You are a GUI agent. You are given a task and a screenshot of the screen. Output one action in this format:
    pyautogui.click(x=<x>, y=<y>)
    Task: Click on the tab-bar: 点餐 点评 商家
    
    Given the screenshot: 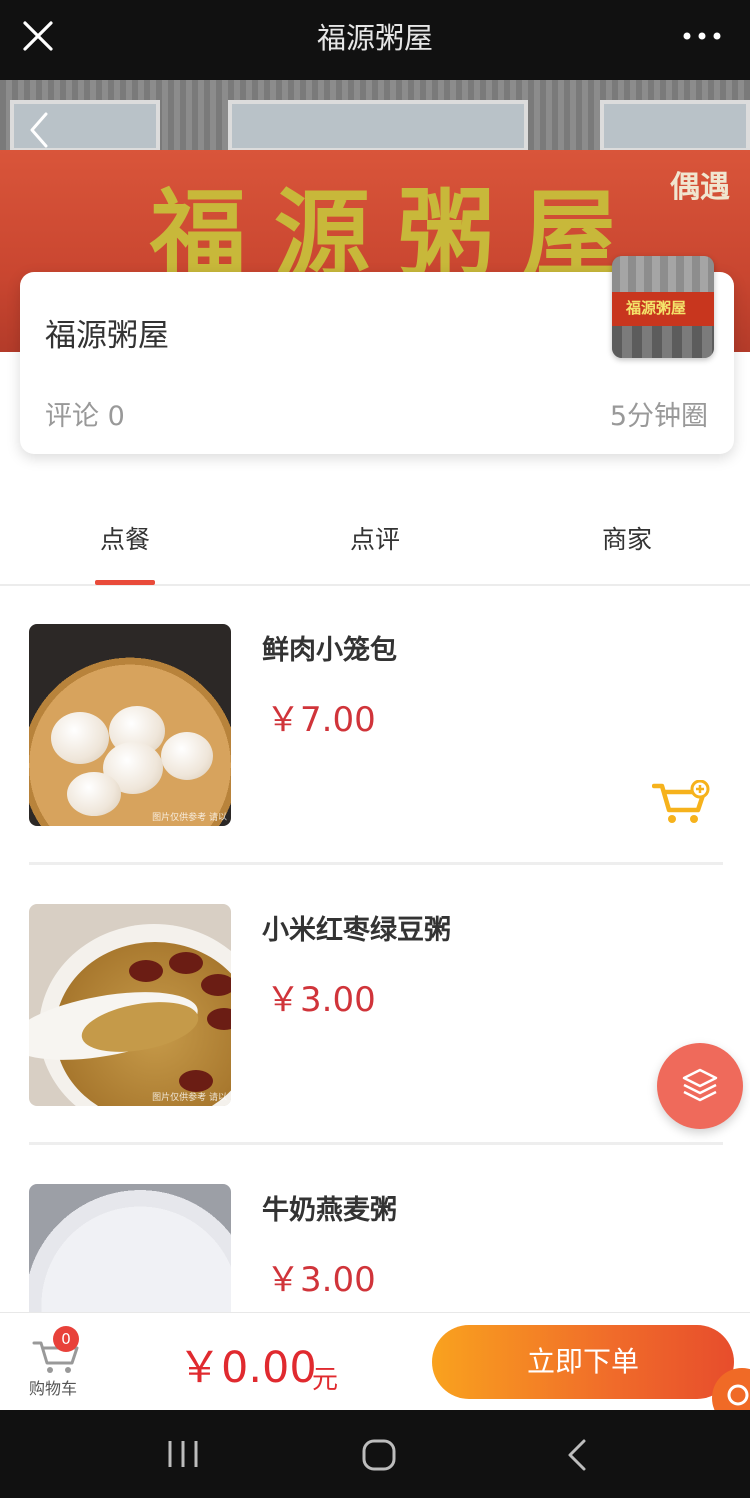 What is the action you would take?
    pyautogui.click(x=375, y=543)
    